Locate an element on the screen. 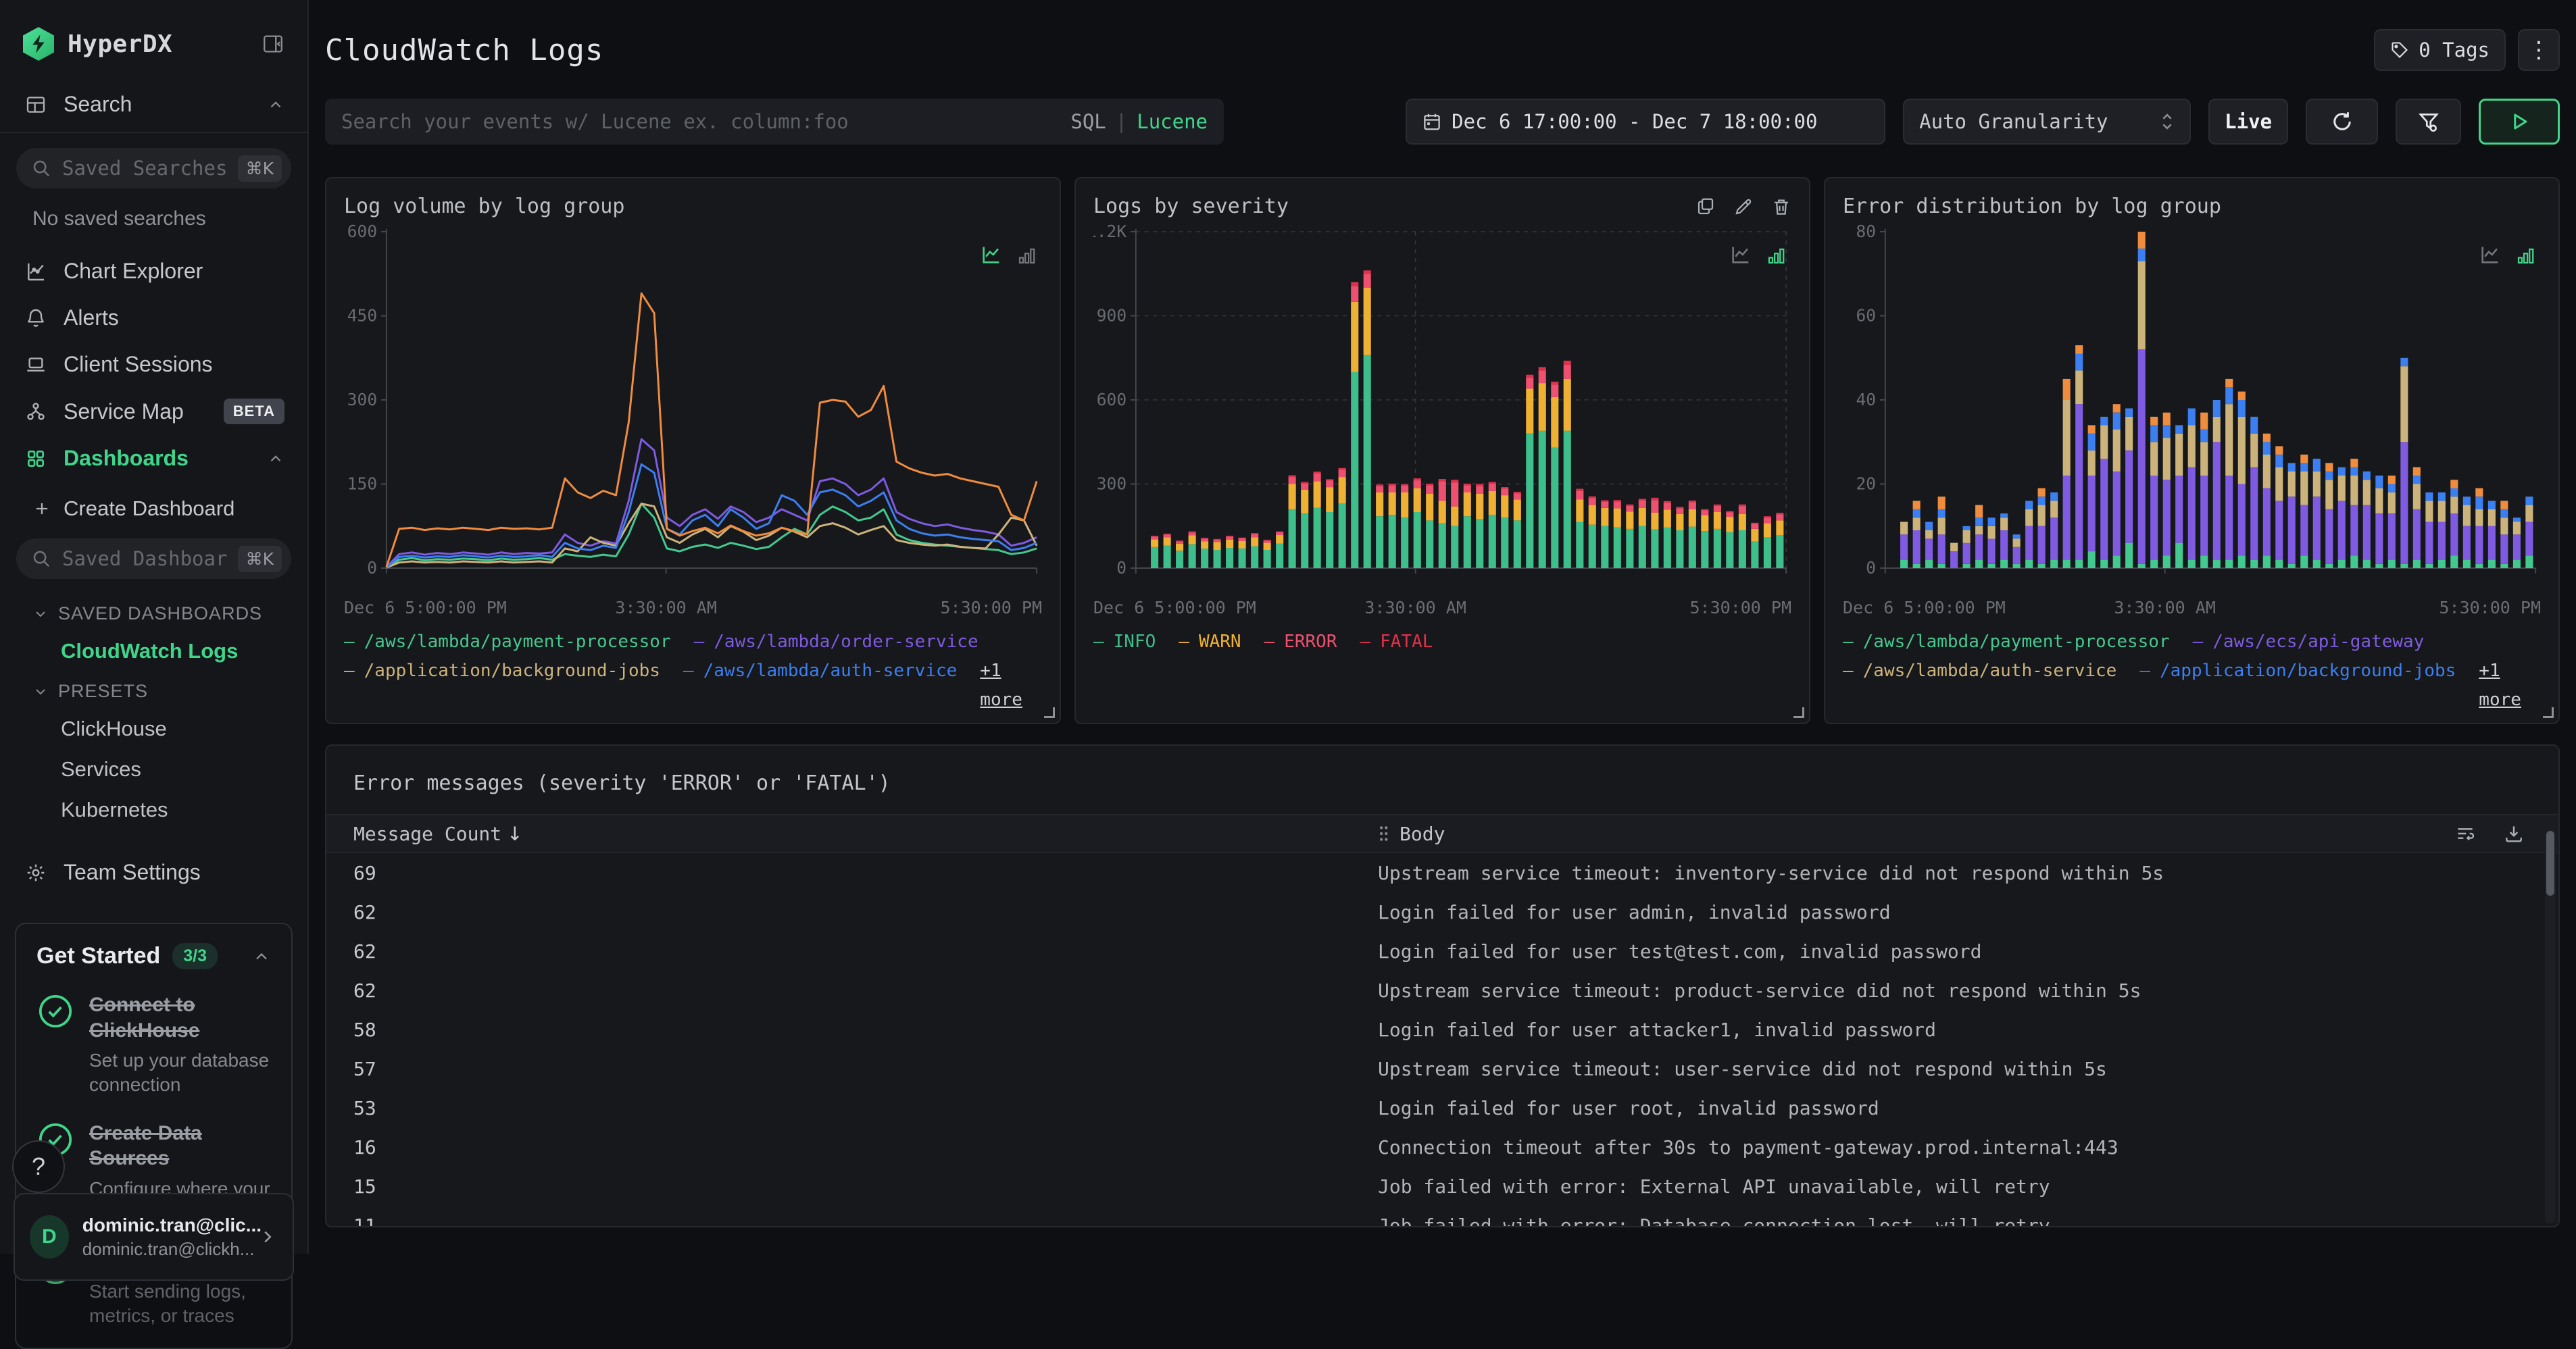 The image size is (2576, 1349). live-button: Live is located at coordinates (2248, 122).